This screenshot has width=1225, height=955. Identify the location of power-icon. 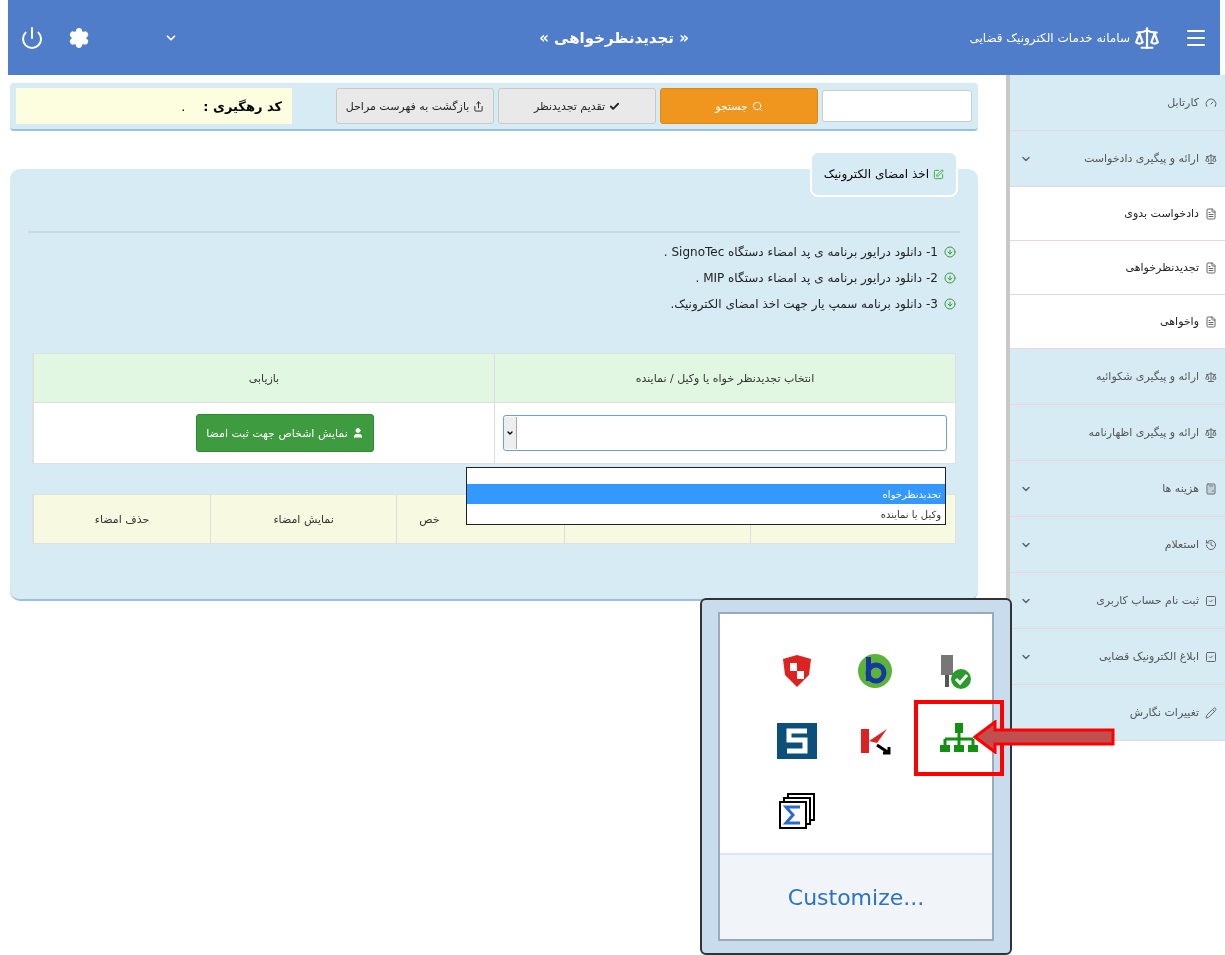
(32, 37).